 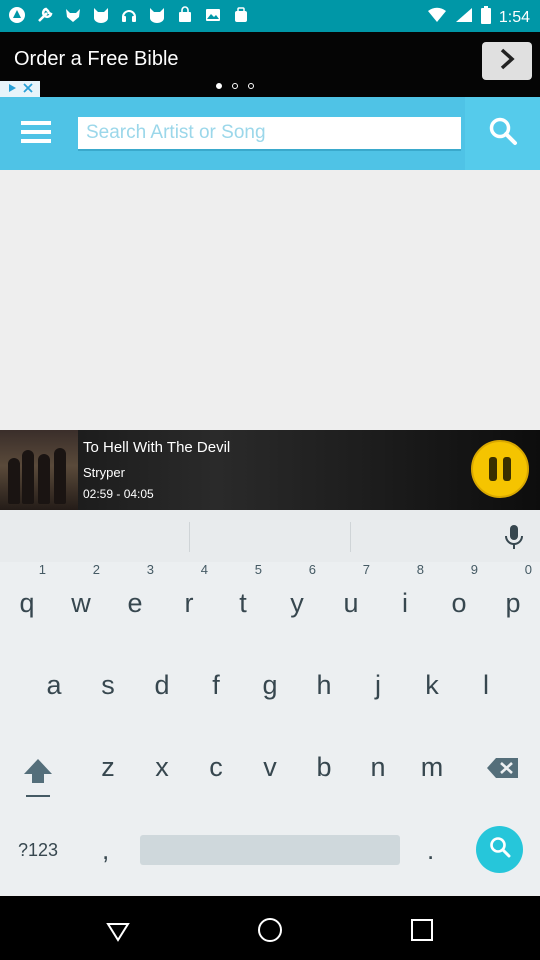 I want to click on key-label: f, so click(x=216, y=685).